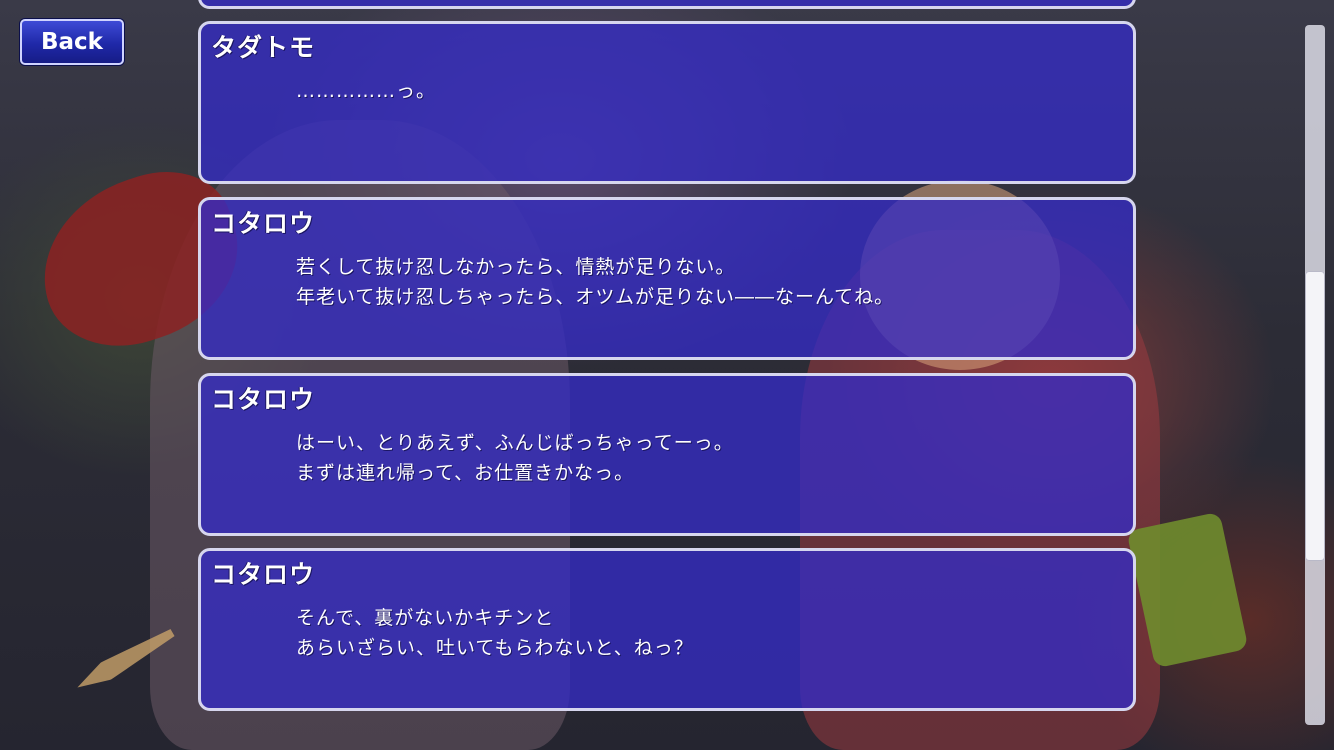 The height and width of the screenshot is (750, 1334). Describe the element at coordinates (495, 648) in the screenshot. I see `dialogue-line: あらいざらい、吐いてもらわないと、ねっ？` at that location.